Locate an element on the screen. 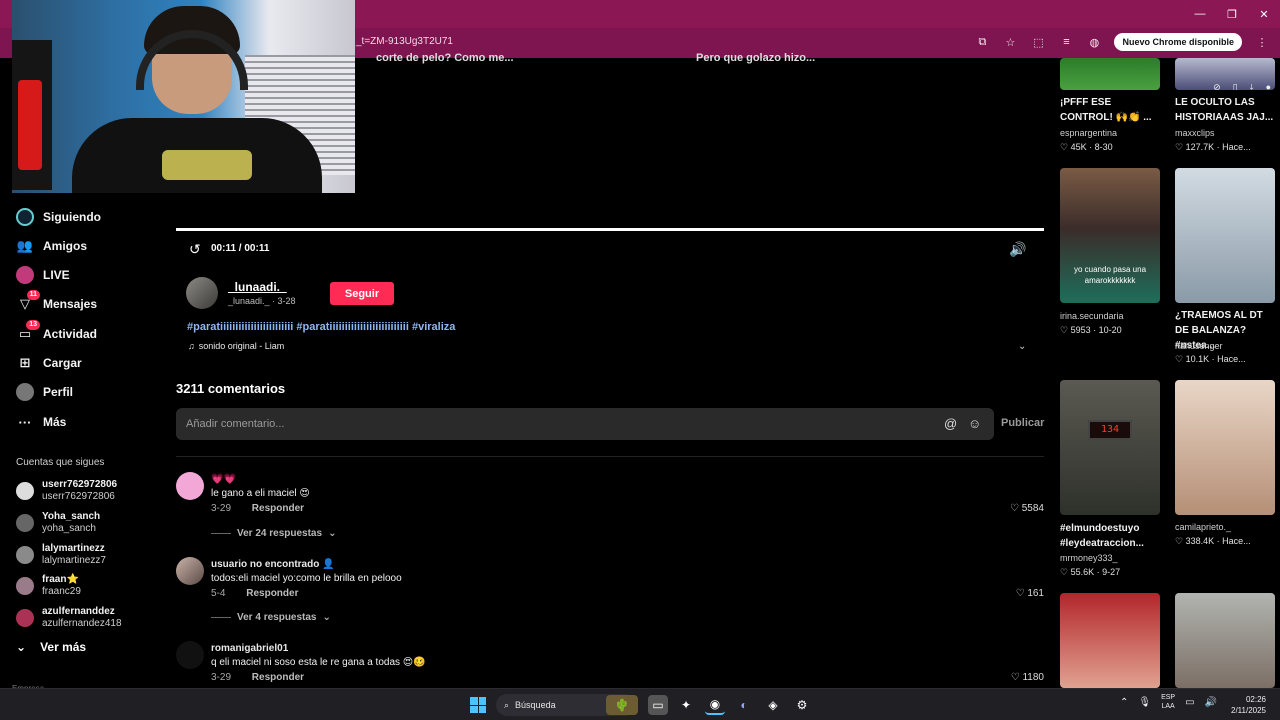 The image size is (1280, 720). divider is located at coordinates (610, 456).